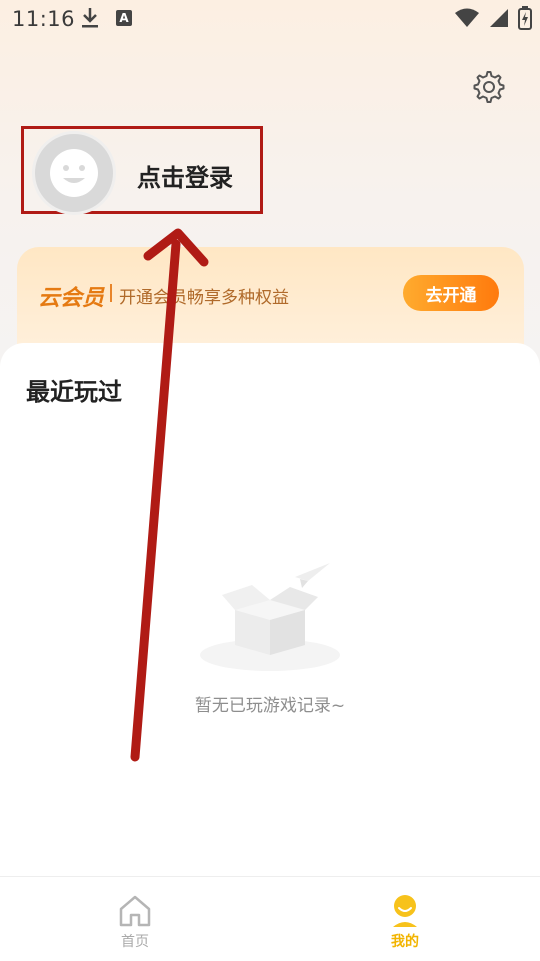 The width and height of the screenshot is (540, 961). What do you see at coordinates (71, 298) in the screenshot?
I see `vip-title: 云会员` at bounding box center [71, 298].